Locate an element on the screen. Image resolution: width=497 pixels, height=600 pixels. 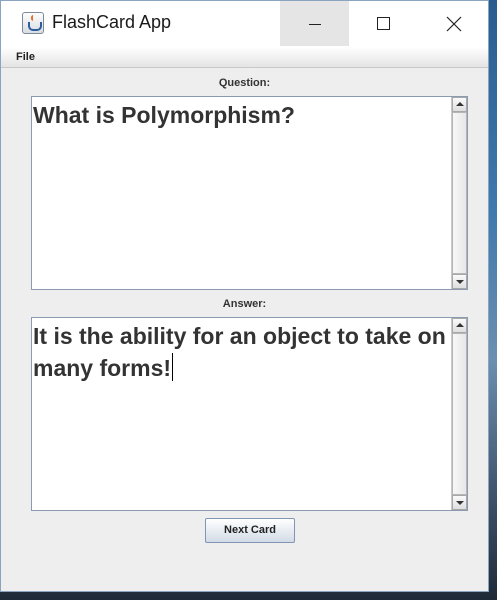
maximize-icon is located at coordinates (383, 23).